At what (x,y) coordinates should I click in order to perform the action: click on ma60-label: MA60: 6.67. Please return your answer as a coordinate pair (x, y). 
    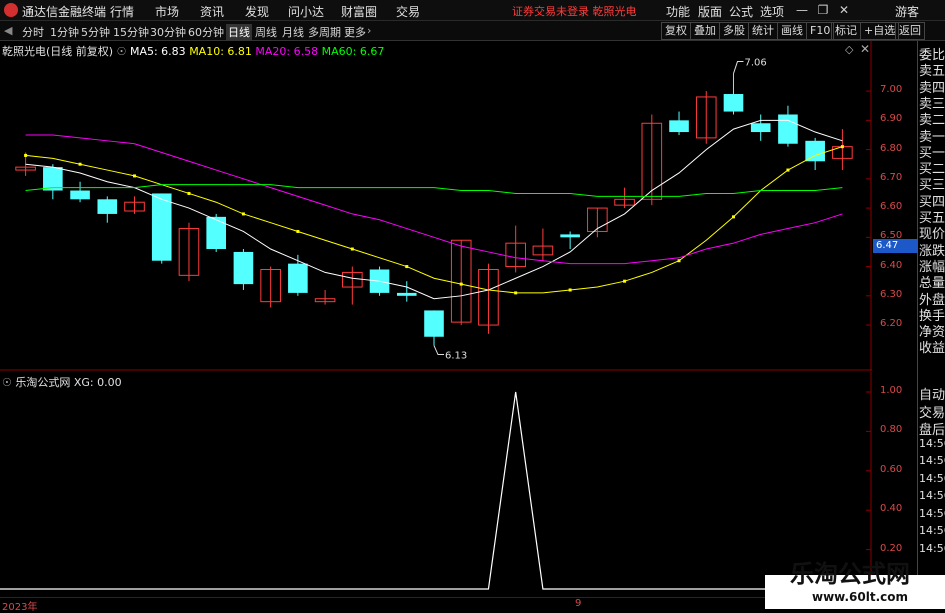
    Looking at the image, I should click on (353, 51).